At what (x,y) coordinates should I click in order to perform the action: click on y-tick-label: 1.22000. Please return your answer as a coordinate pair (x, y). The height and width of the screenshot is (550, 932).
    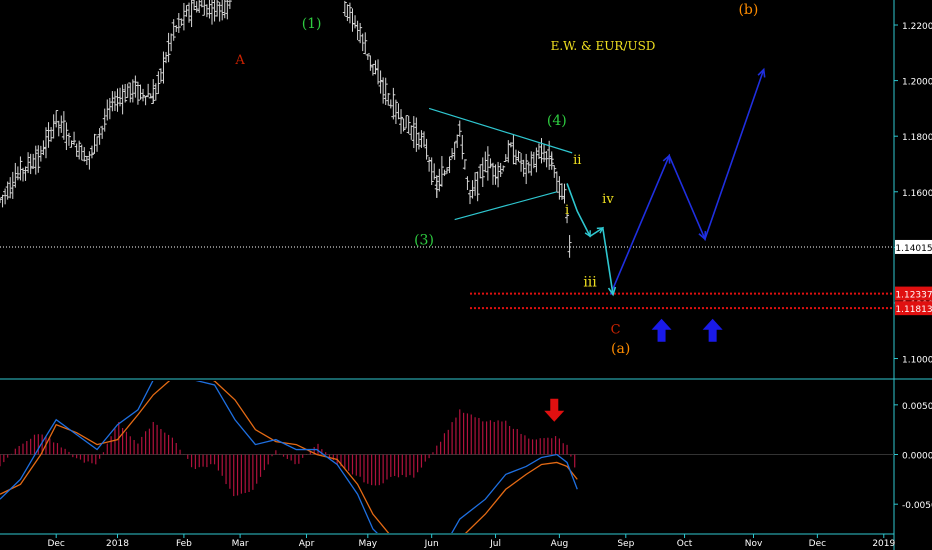
    Looking at the image, I should click on (917, 27).